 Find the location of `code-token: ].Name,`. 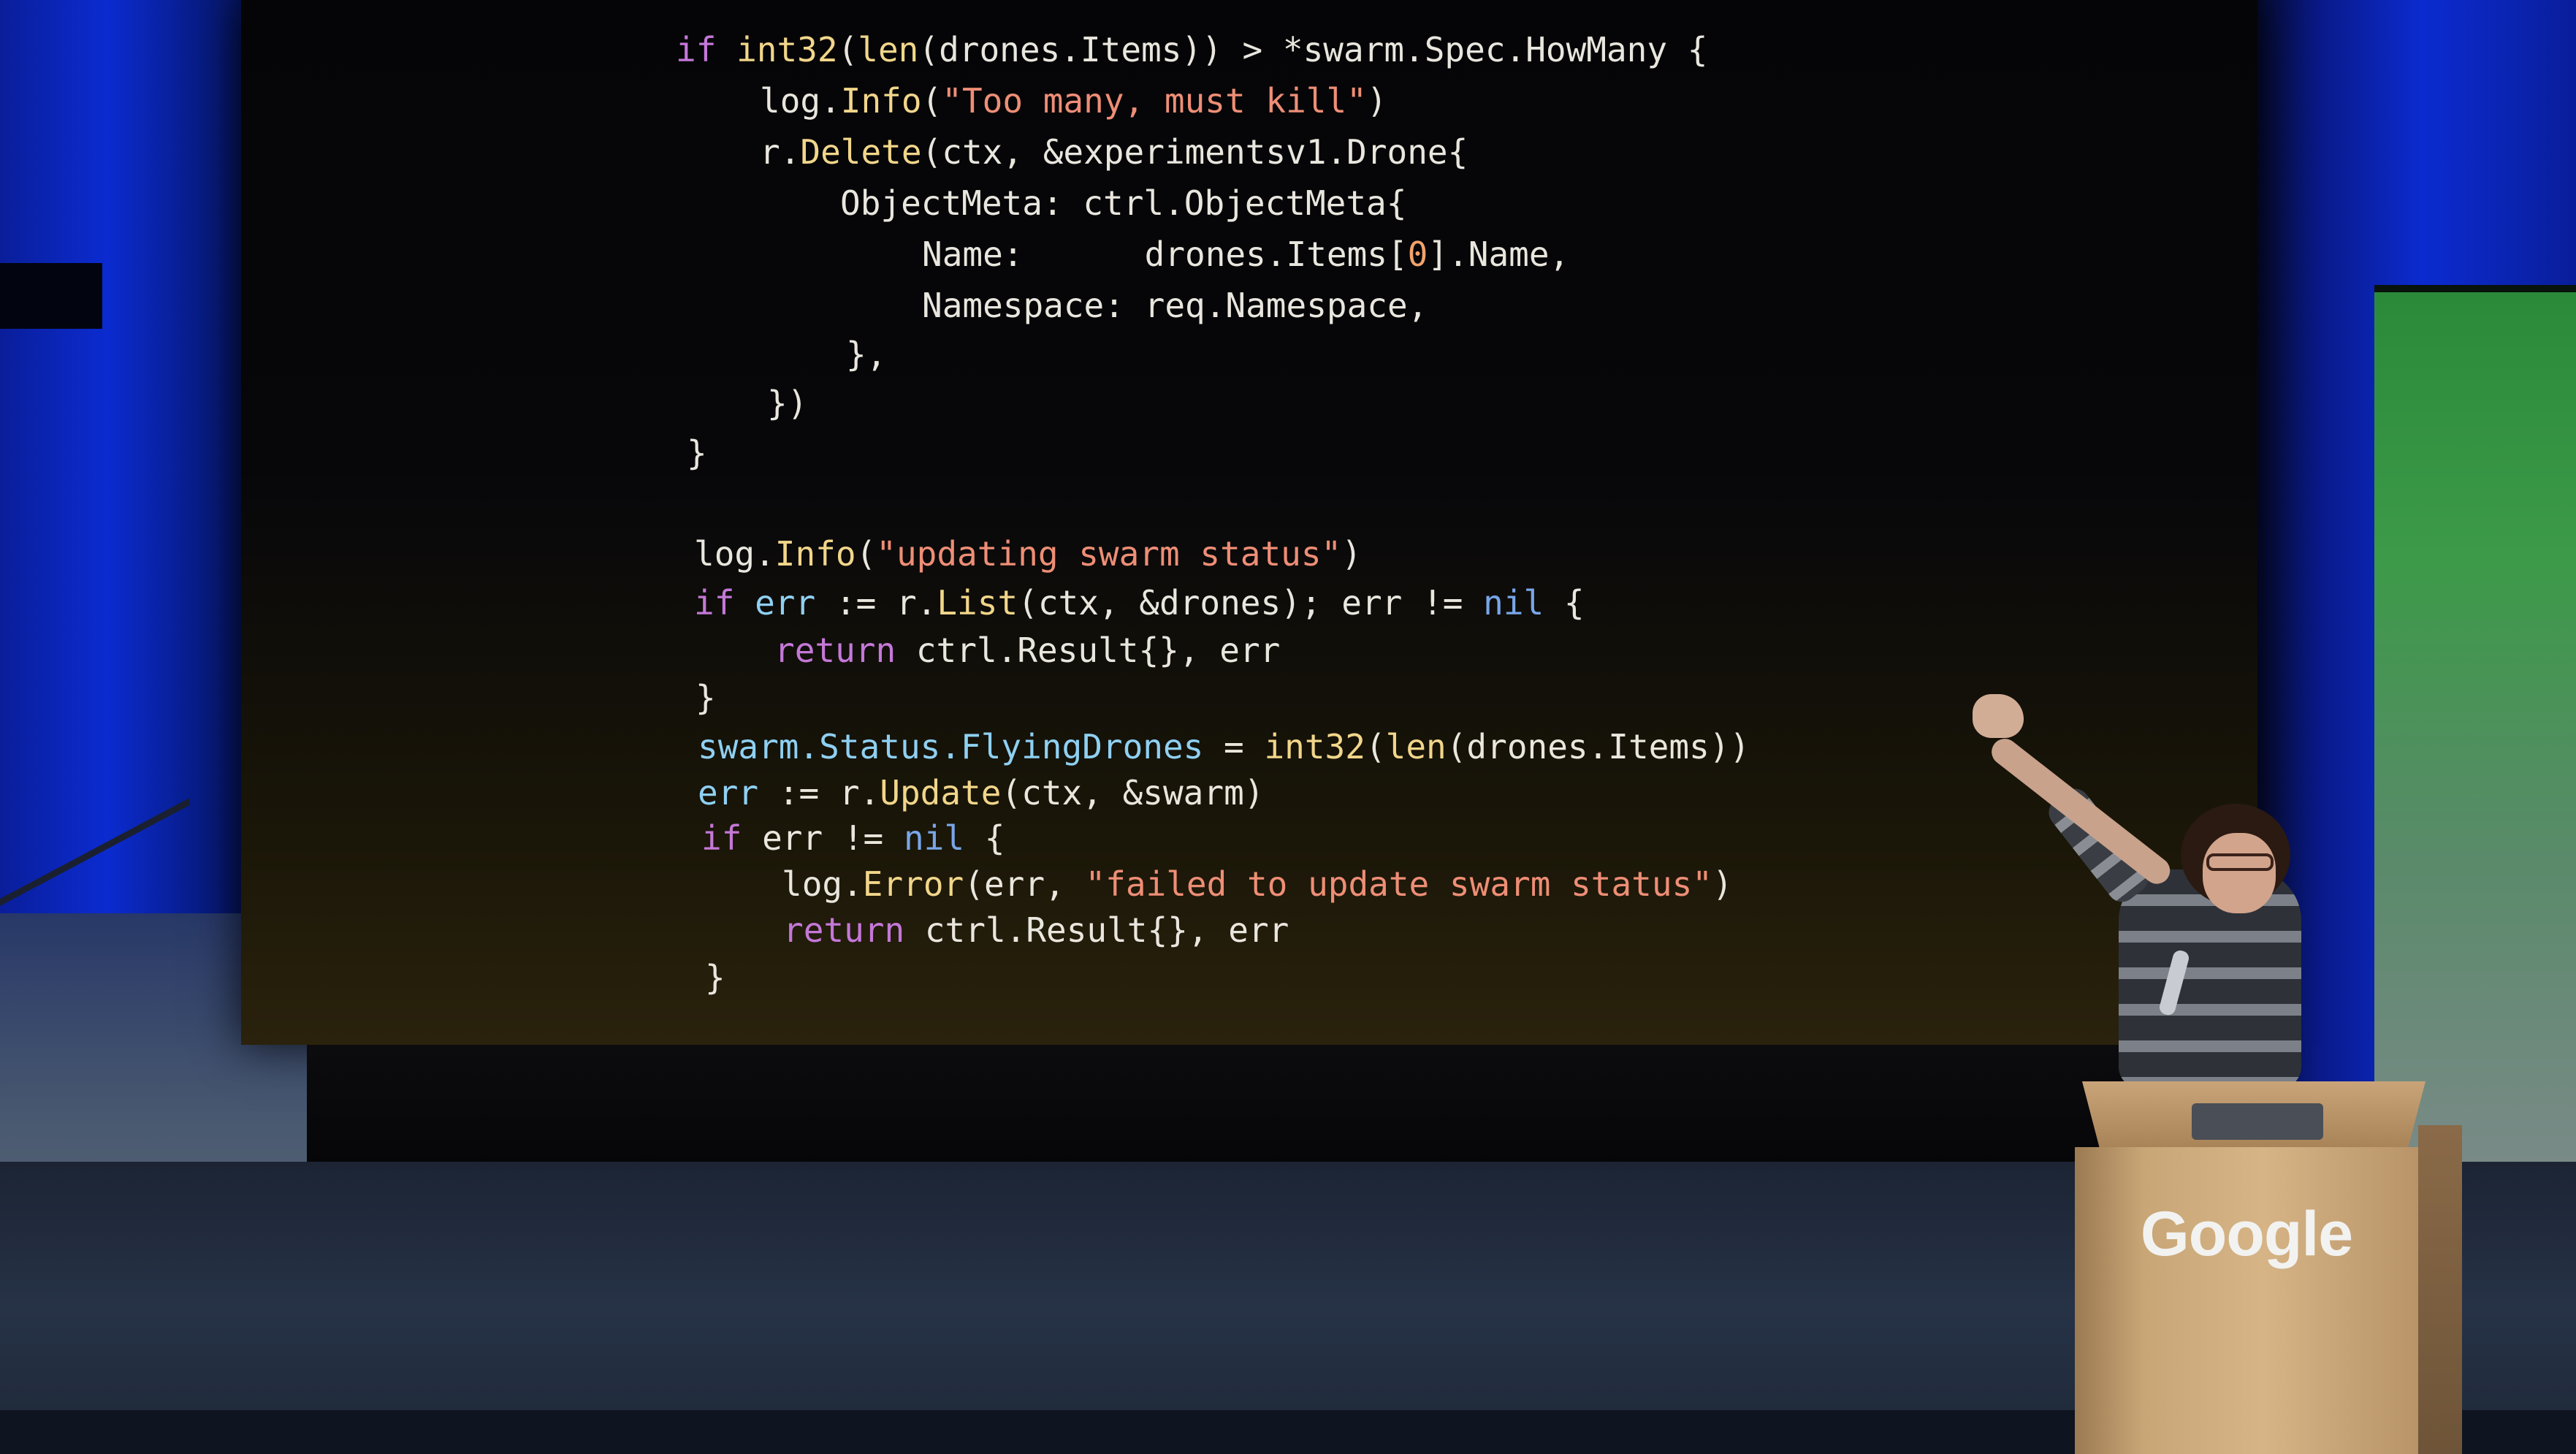

code-token: ].Name, is located at coordinates (1499, 255).